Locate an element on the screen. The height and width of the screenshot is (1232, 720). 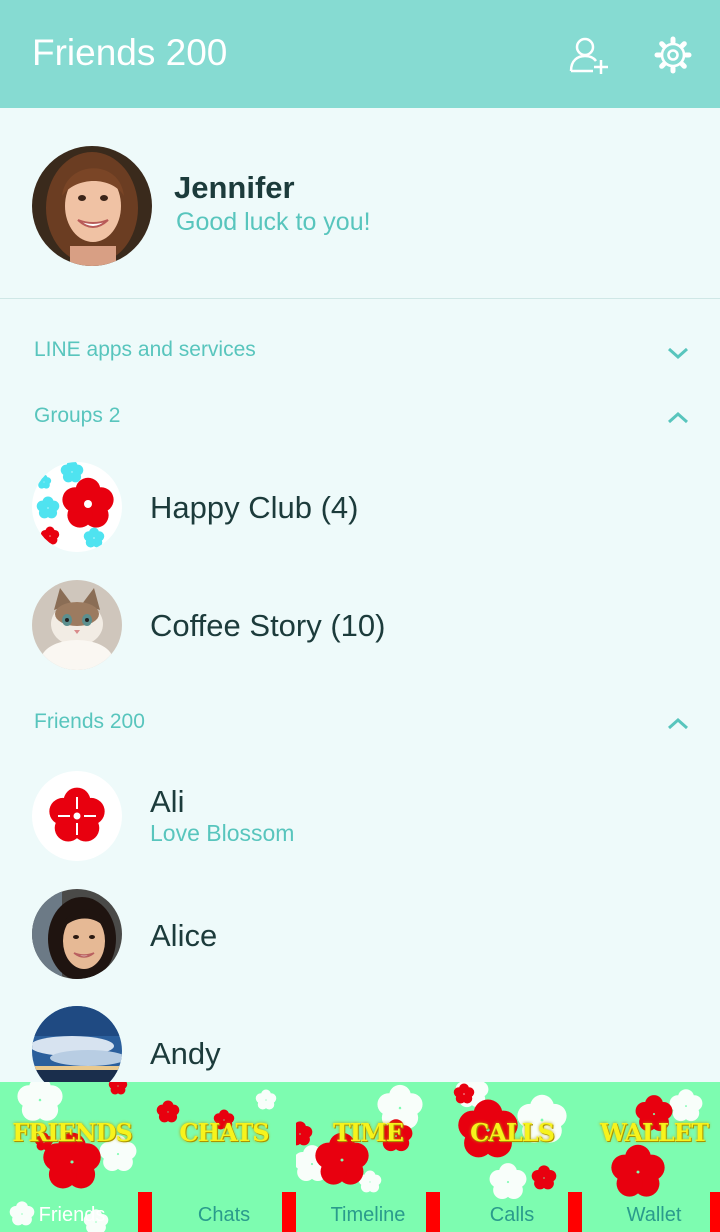
profile-status-message: Good luck to you! is located at coordinates (273, 222).